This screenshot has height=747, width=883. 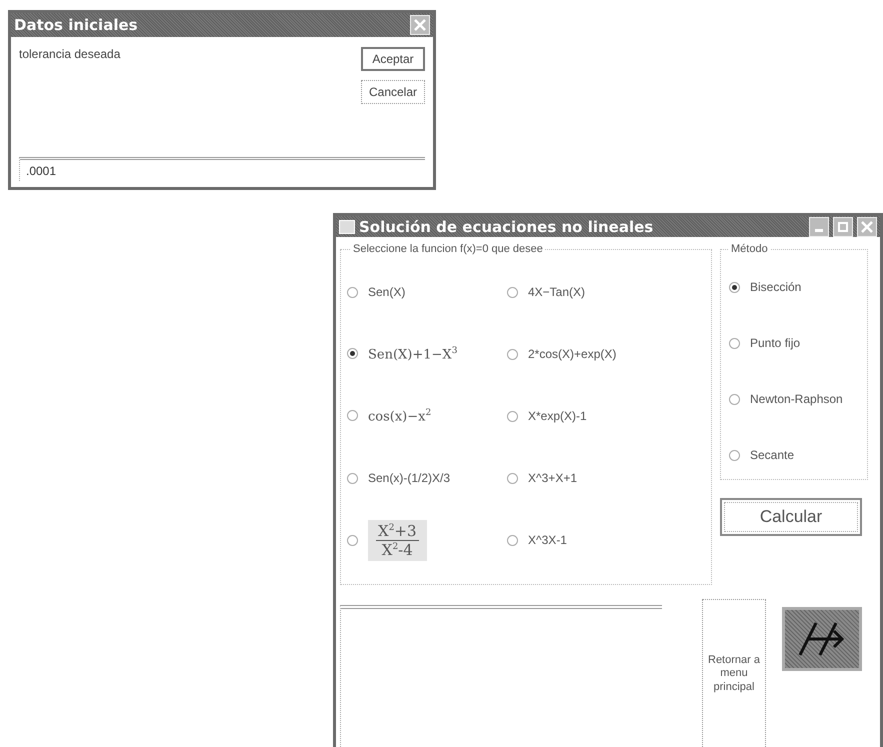 I want to click on maximize-icon, so click(x=843, y=227).